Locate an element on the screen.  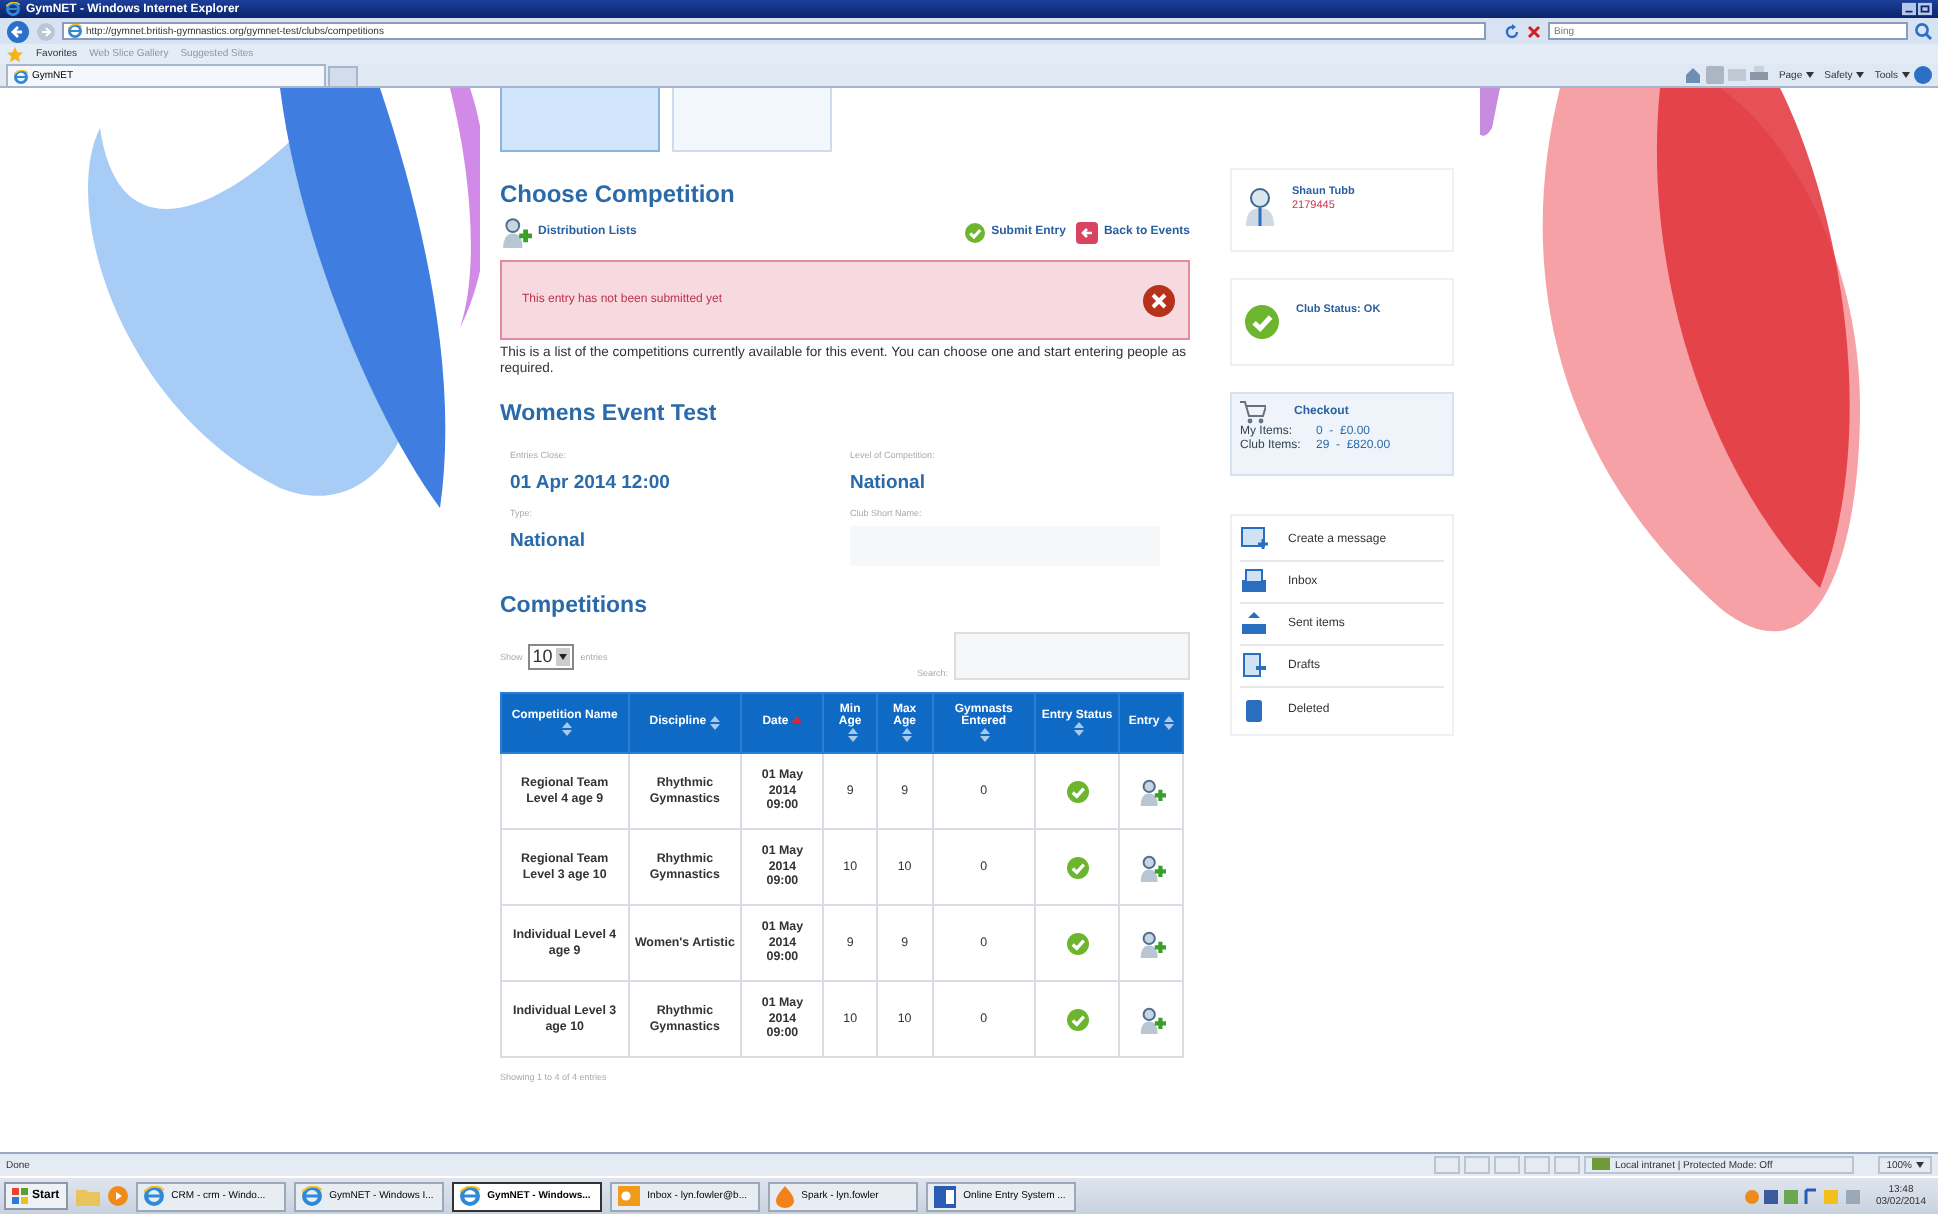
network-icon is located at coordinates (1601, 1165).